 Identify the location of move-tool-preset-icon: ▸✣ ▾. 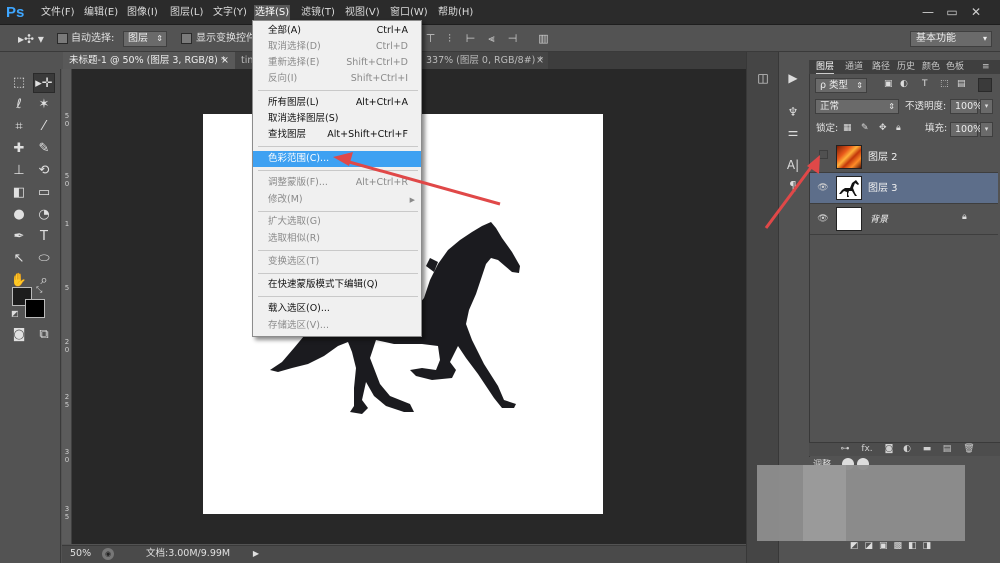
(32, 39).